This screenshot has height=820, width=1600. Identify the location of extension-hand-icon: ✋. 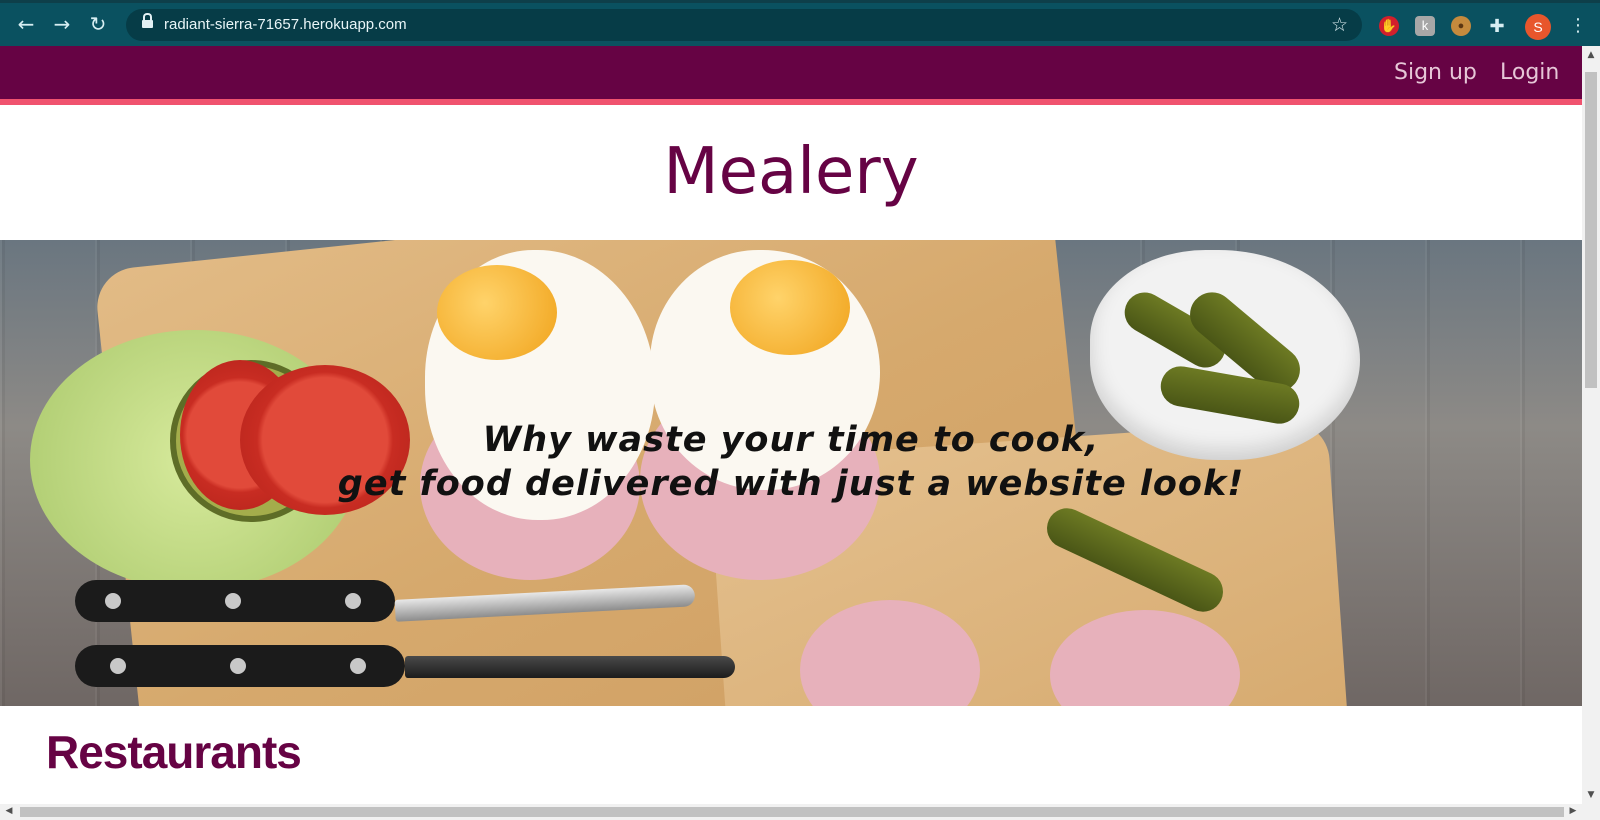
(1389, 26).